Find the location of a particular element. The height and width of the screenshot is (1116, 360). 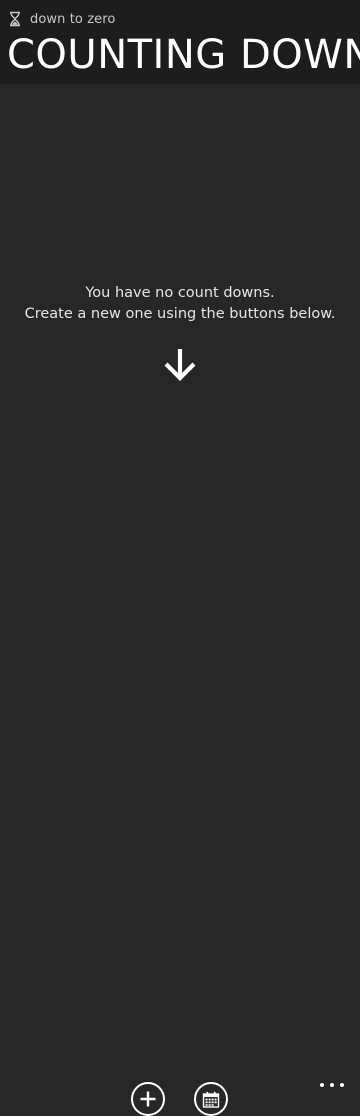

hourglass-icon is located at coordinates (15, 19).